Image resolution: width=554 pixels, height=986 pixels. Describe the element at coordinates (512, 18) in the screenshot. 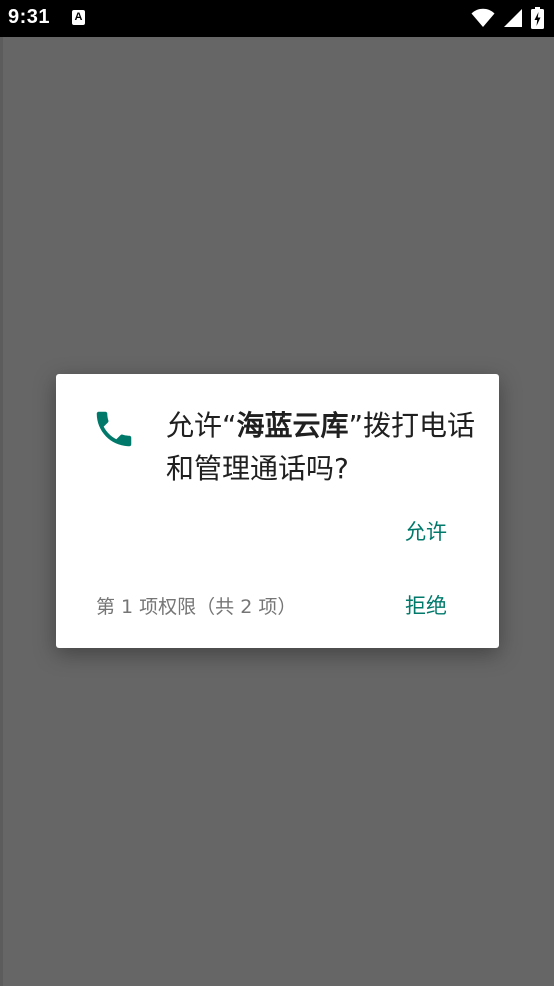

I see `signal-icon` at that location.